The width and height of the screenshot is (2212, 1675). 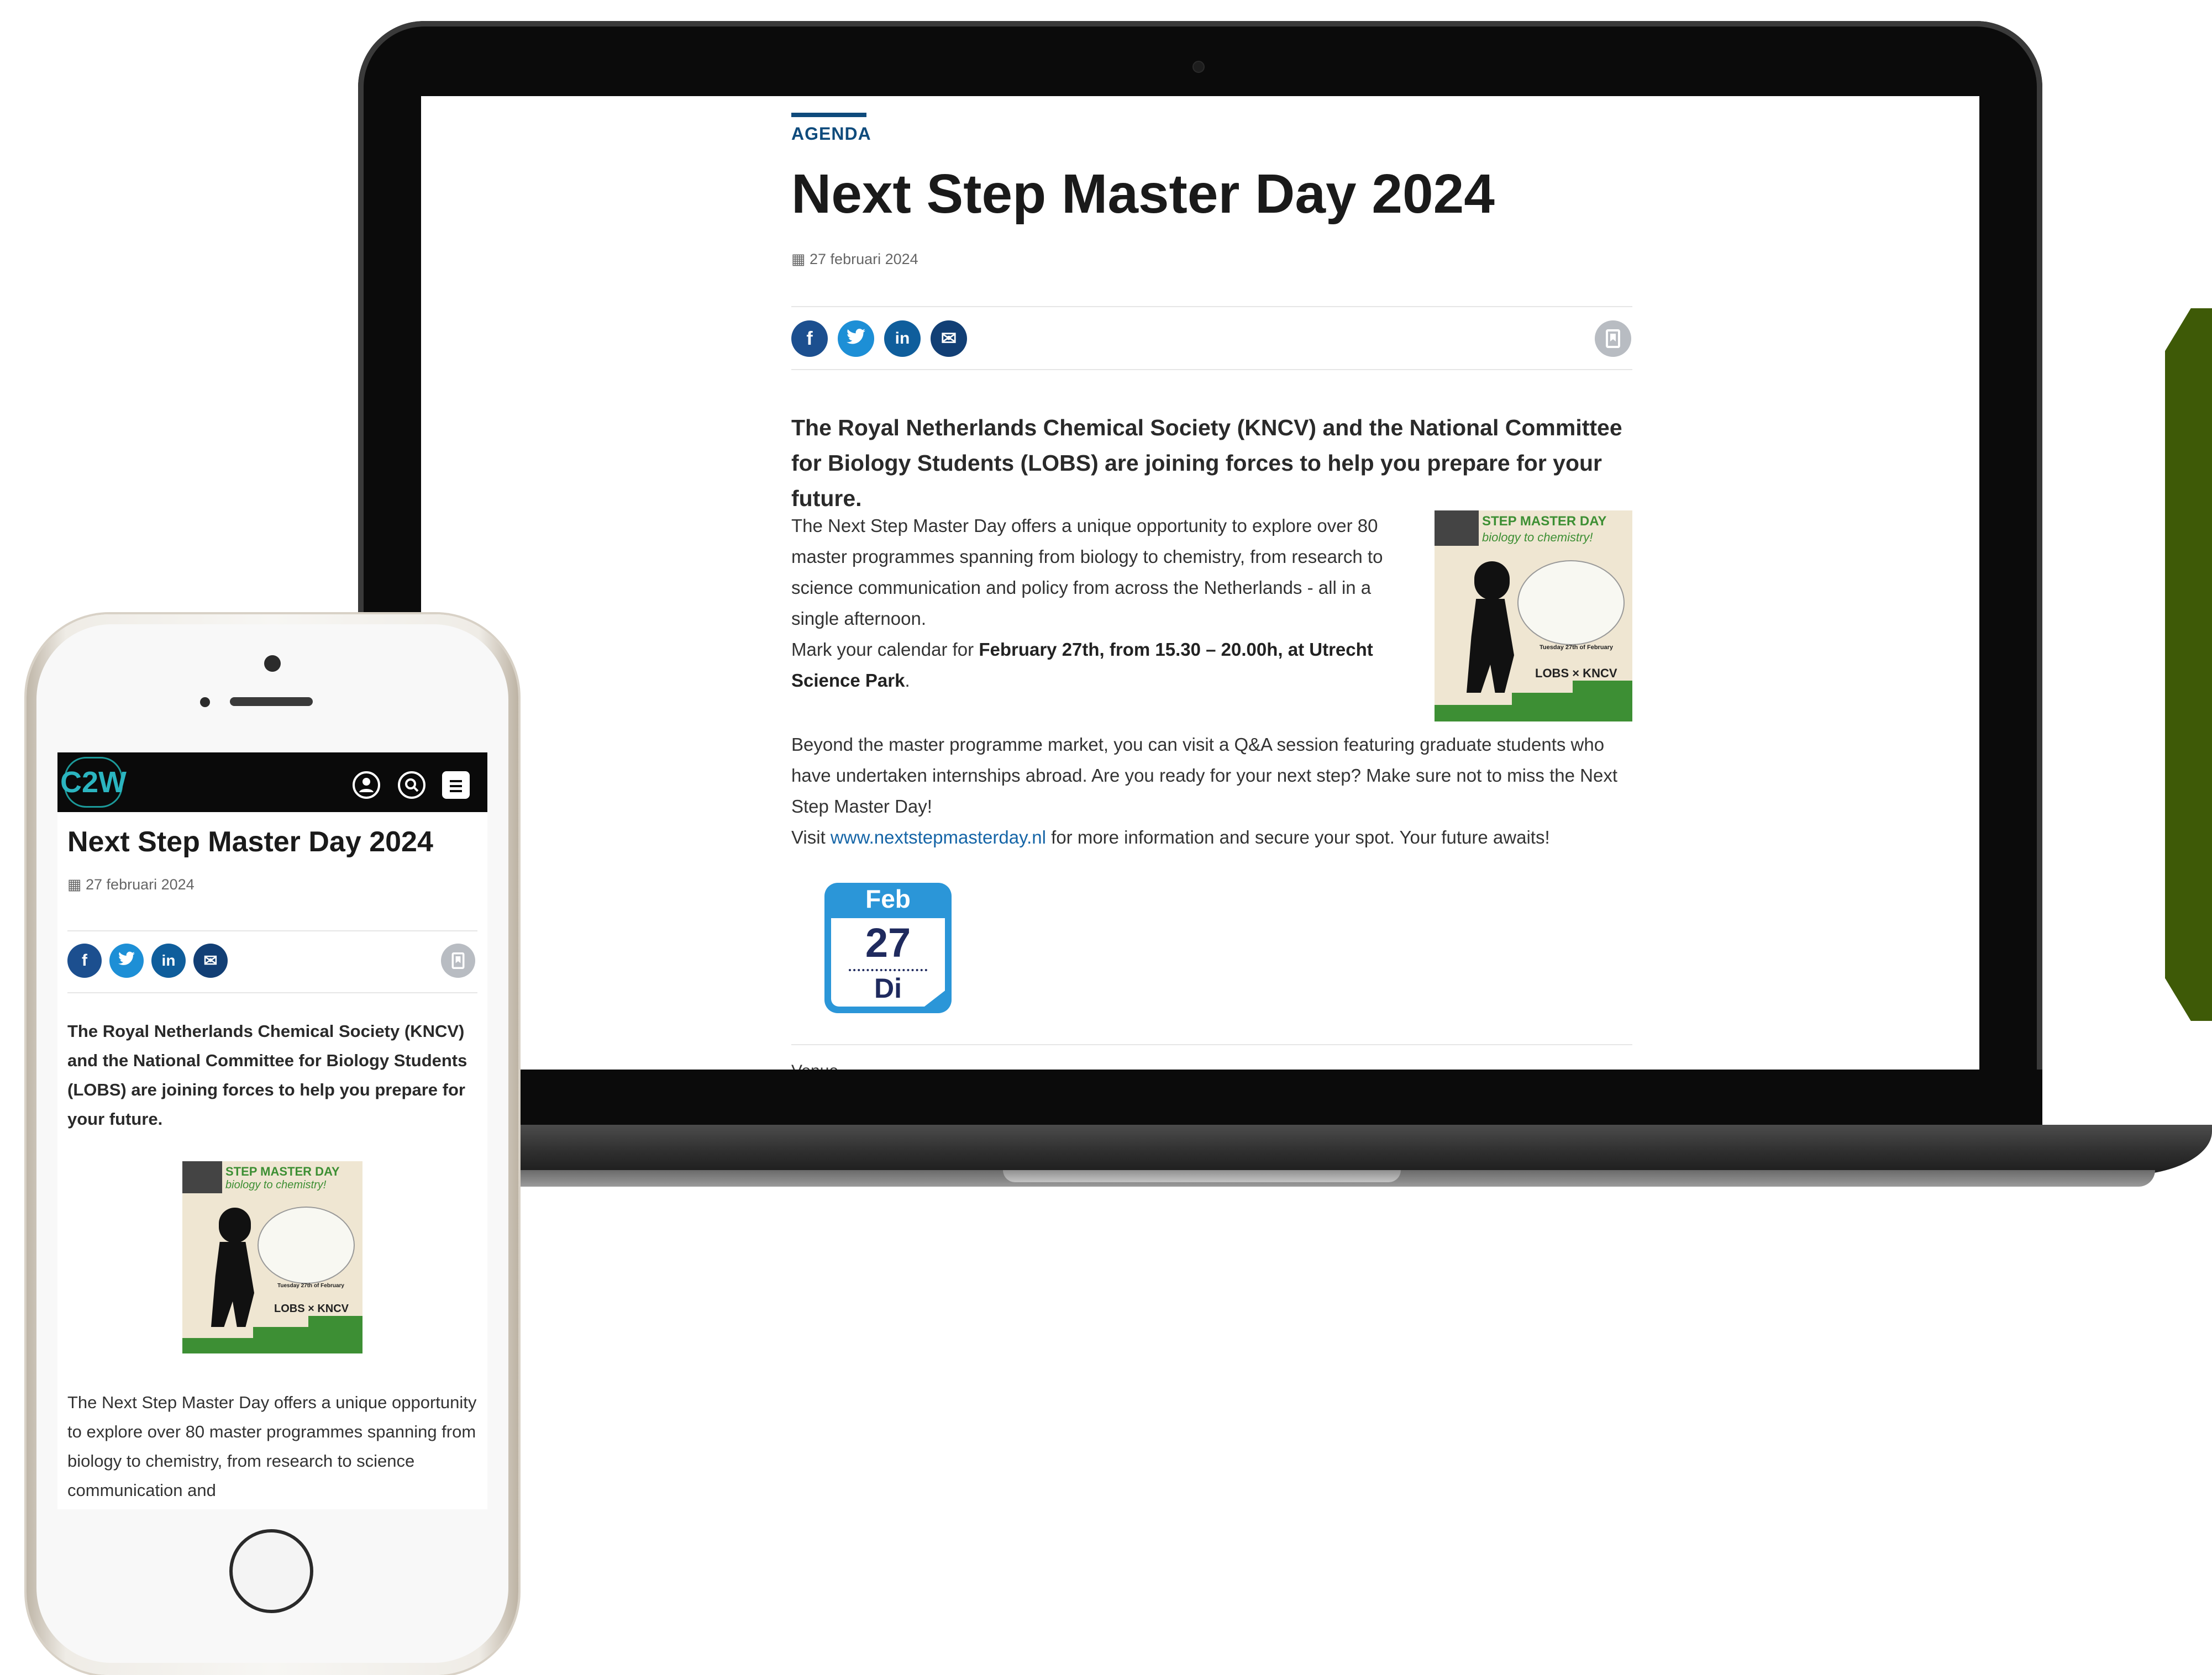 I want to click on site-logo: C2W, so click(x=93, y=783).